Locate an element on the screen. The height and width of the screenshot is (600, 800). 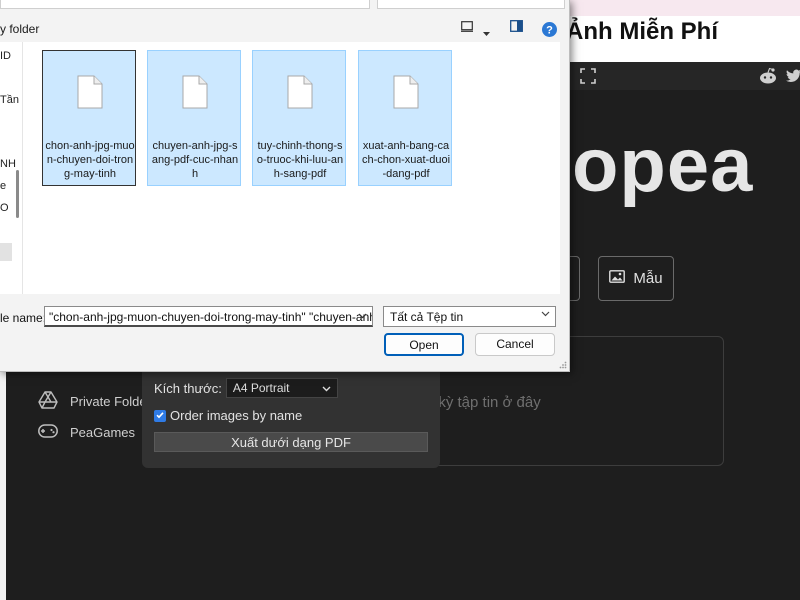
image-icon is located at coordinates (617, 278).